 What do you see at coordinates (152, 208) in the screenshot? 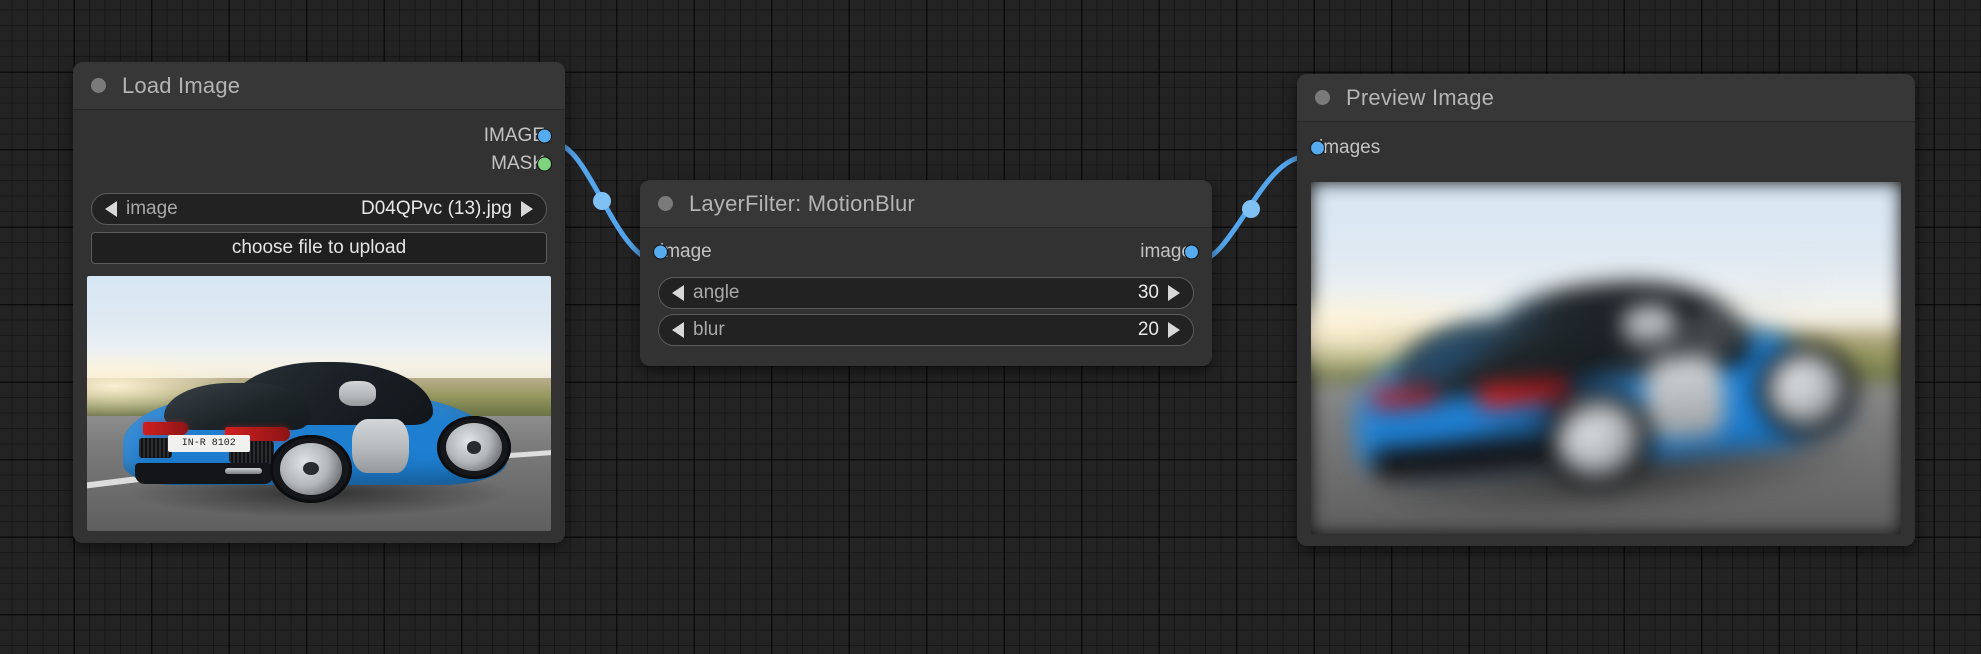
I see `widget-label: image` at bounding box center [152, 208].